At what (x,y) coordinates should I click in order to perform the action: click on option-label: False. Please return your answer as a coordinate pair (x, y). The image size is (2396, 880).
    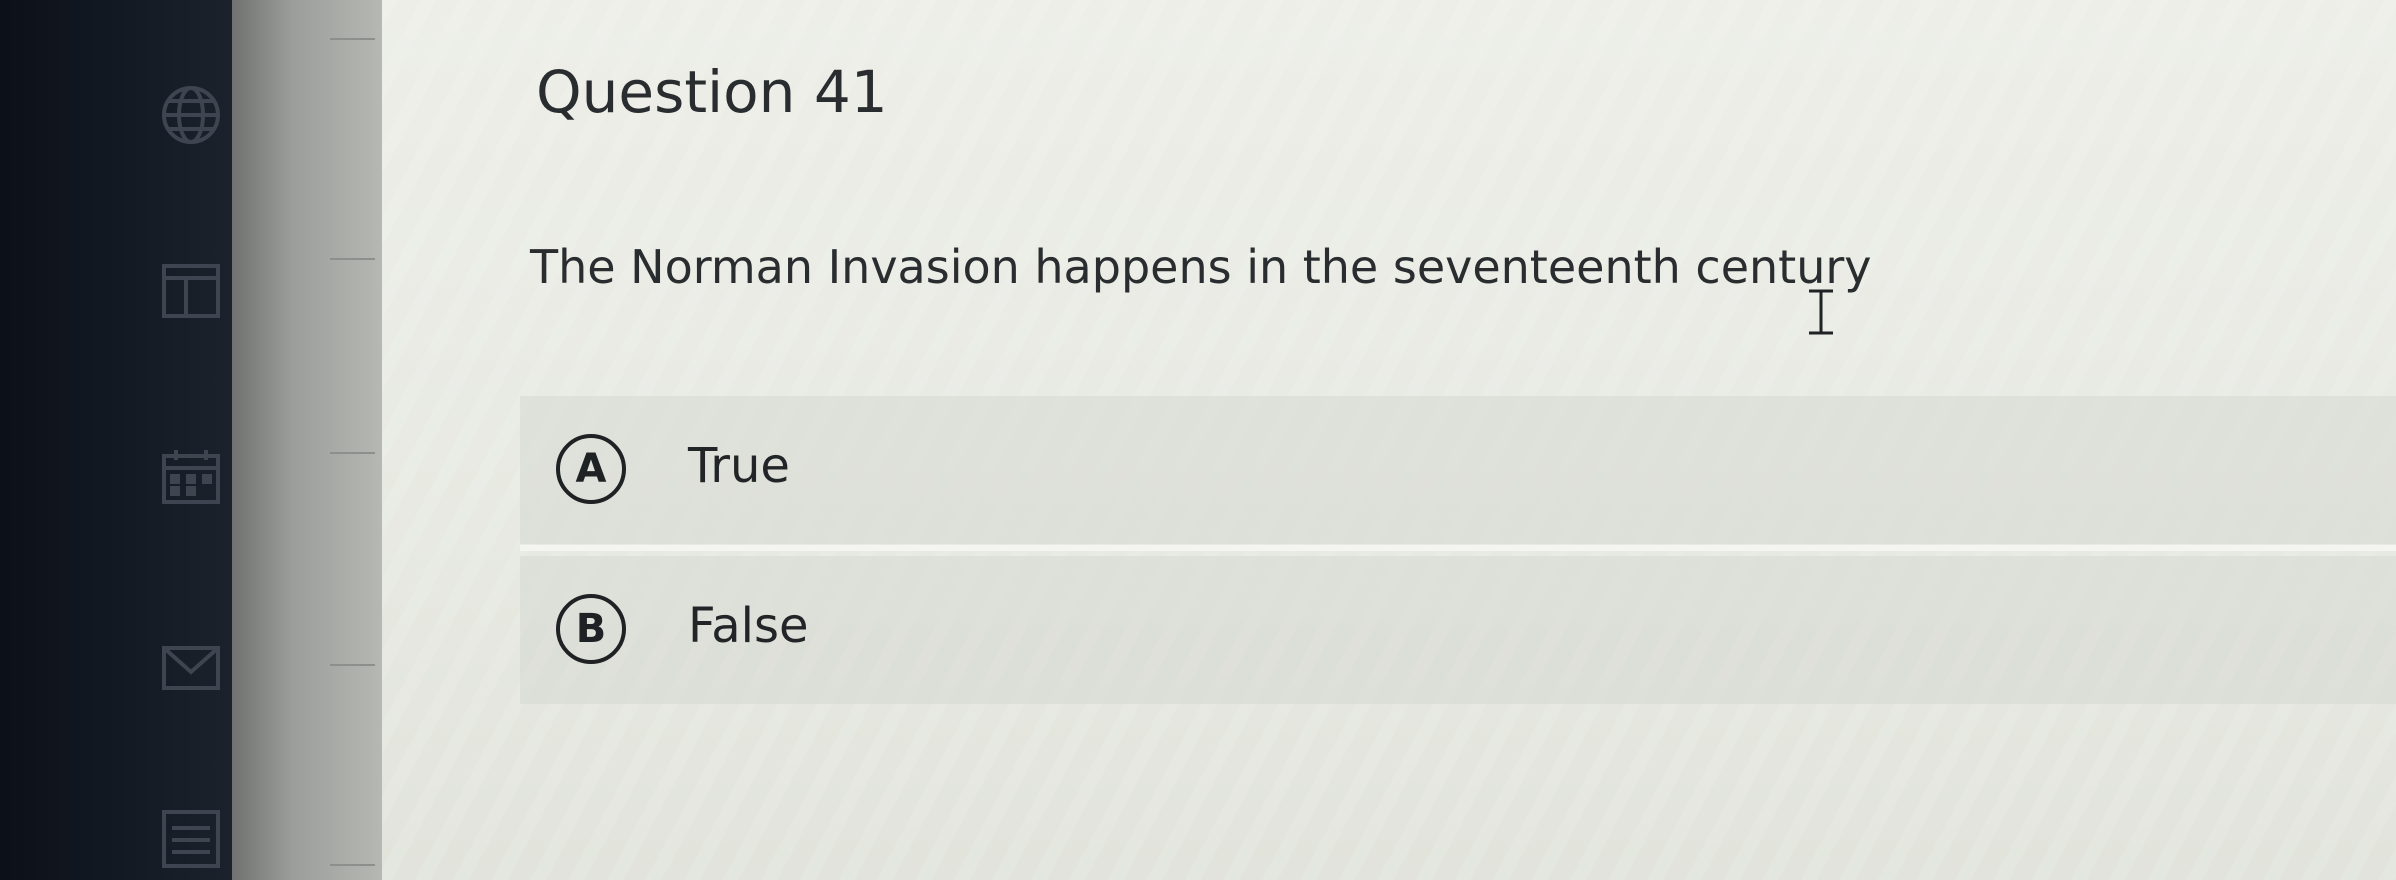
    Looking at the image, I should click on (748, 626).